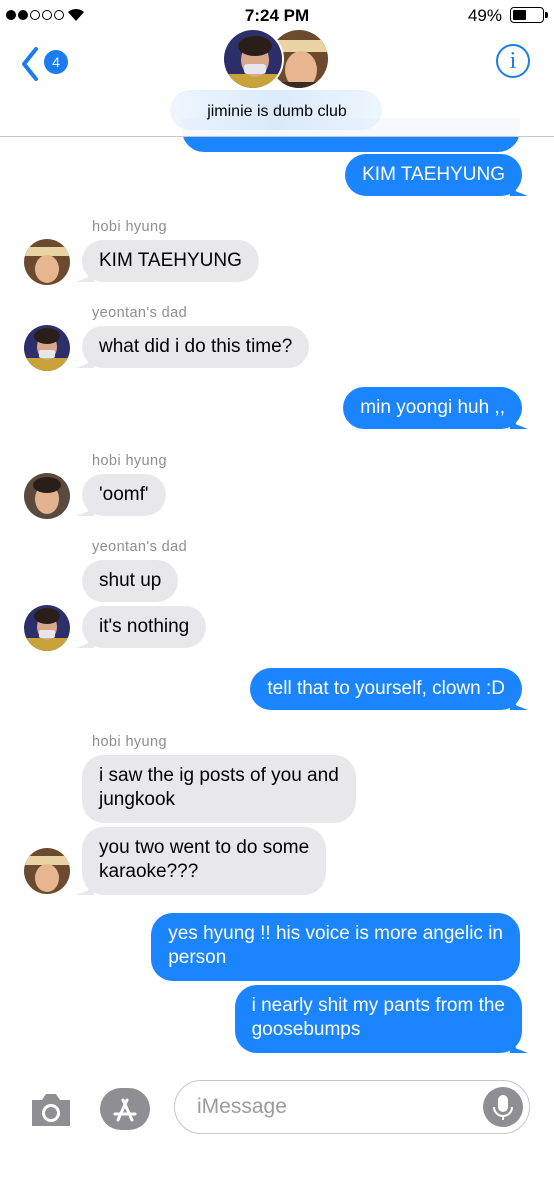 The image size is (554, 1200). I want to click on battery-percent: 49%, so click(484, 15).